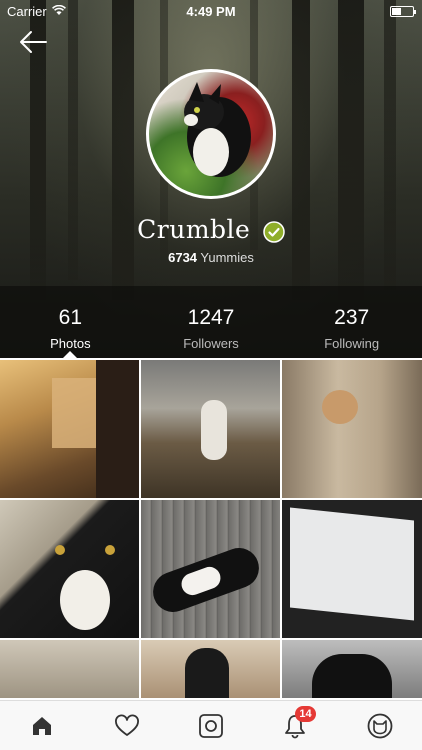  Describe the element at coordinates (227, 257) in the screenshot. I see `yummies-label: Yummies` at that location.